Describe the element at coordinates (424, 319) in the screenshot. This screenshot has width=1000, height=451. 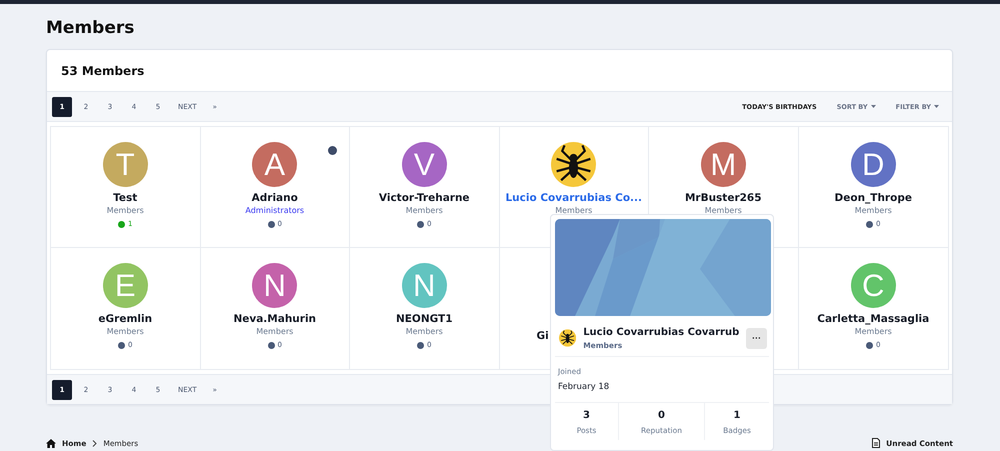
I see `member-name: NEONGT1` at that location.